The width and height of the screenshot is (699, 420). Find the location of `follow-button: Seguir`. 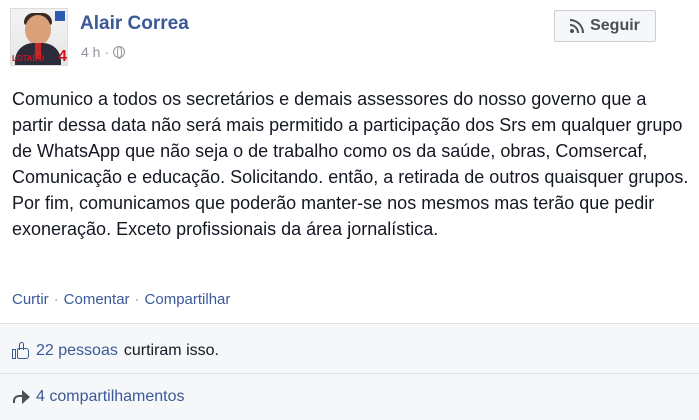

follow-button: Seguir is located at coordinates (605, 26).